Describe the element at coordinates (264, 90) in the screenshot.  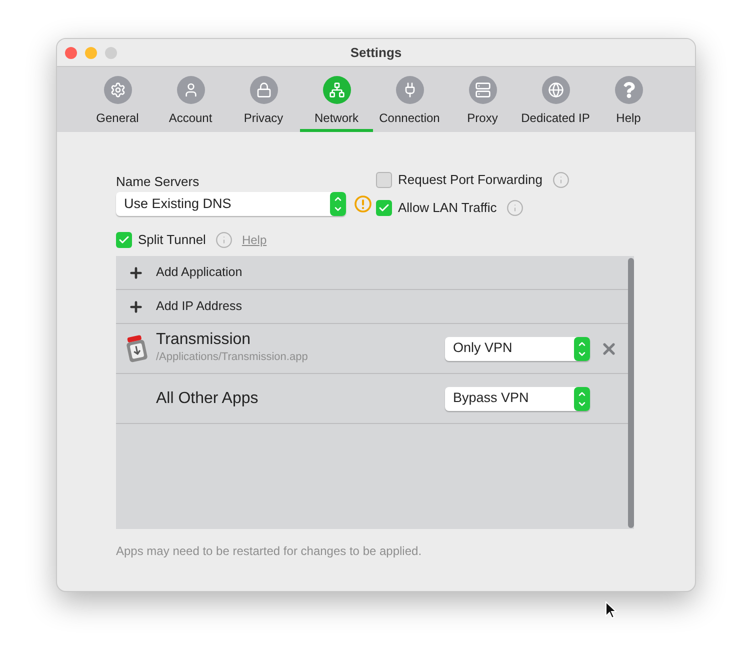
I see `lock-icon` at that location.